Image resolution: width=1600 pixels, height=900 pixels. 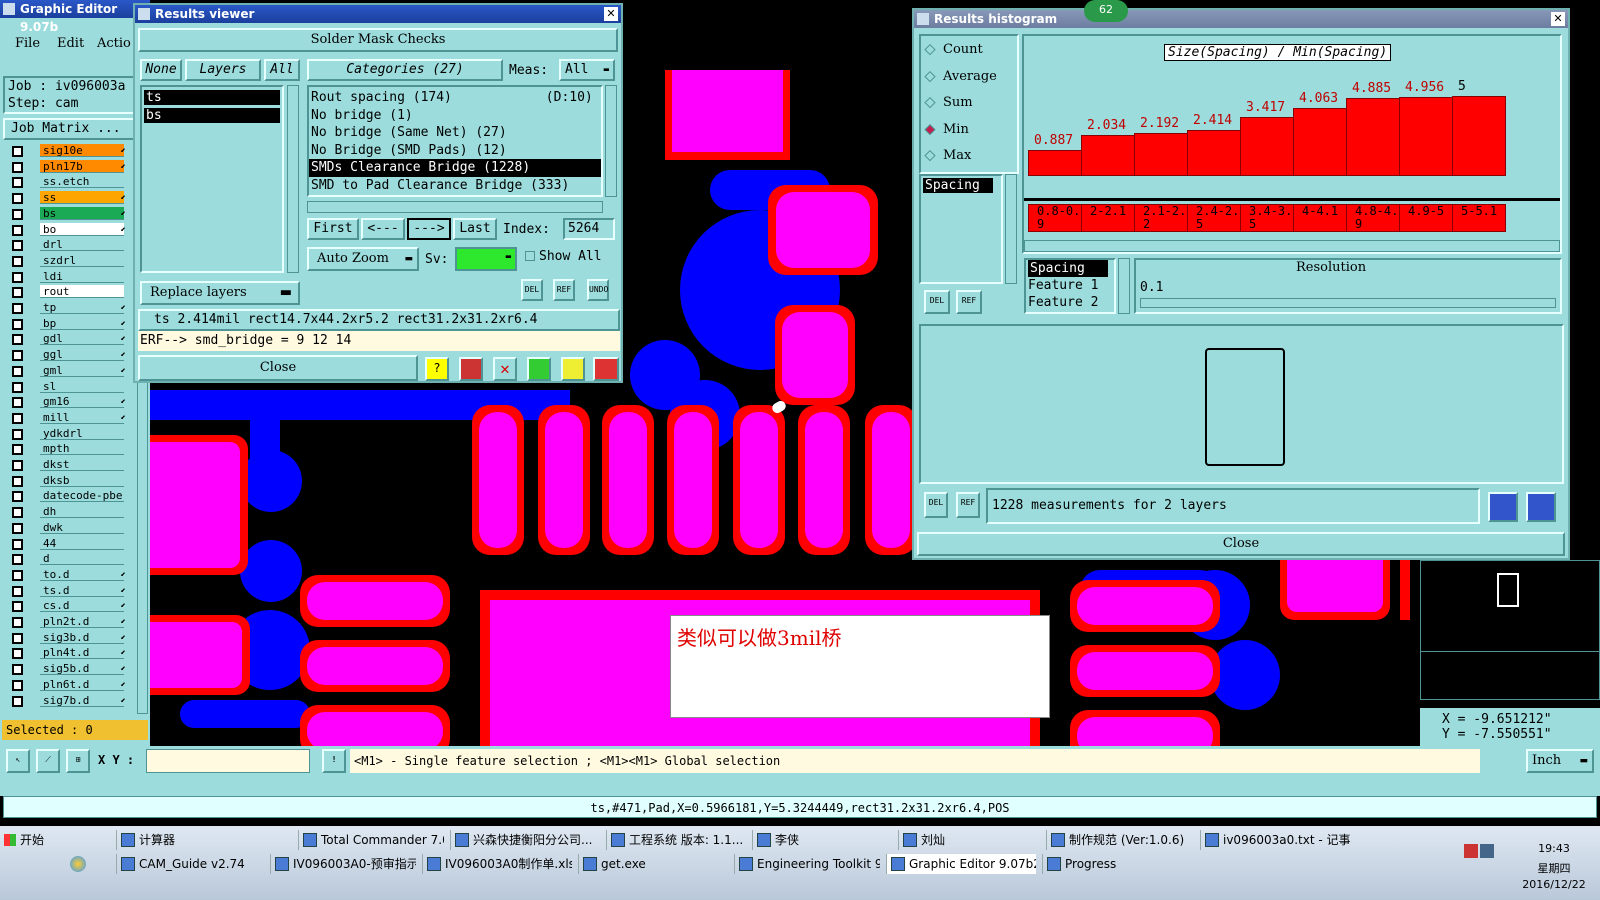 I want to click on categories-button: Categories (27), so click(x=405, y=70).